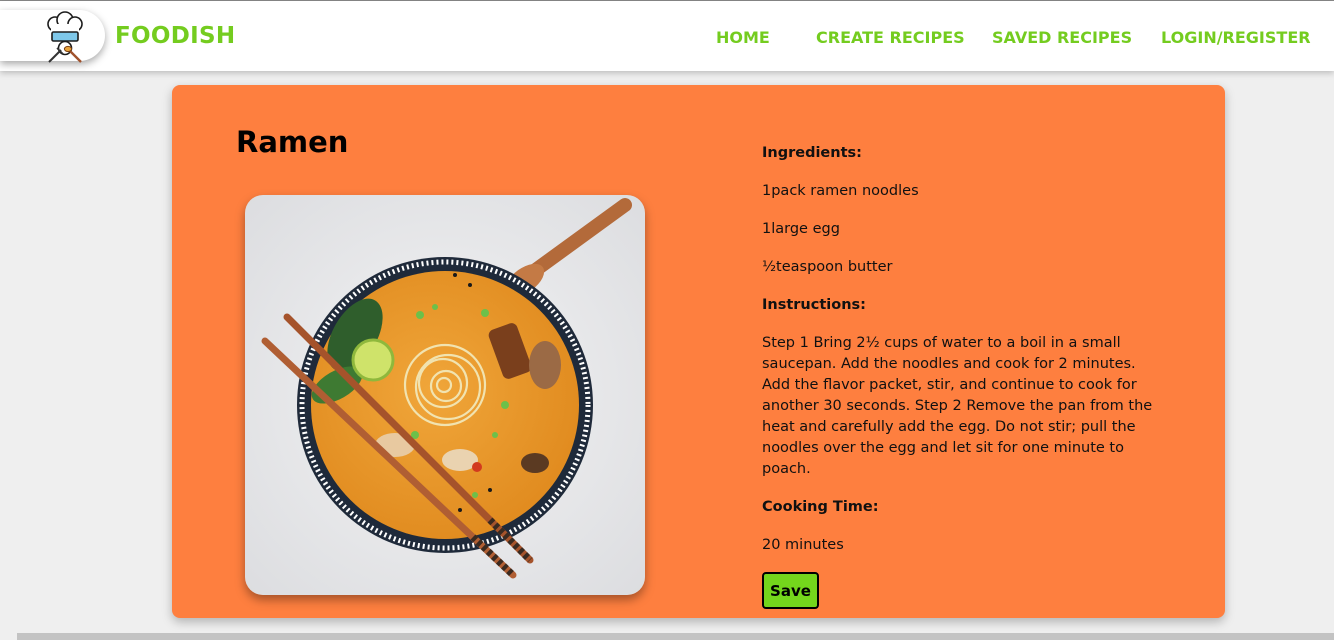 The width and height of the screenshot is (1334, 640). What do you see at coordinates (890, 37) in the screenshot?
I see `nav-create-recipes: CREATE RECIPES` at bounding box center [890, 37].